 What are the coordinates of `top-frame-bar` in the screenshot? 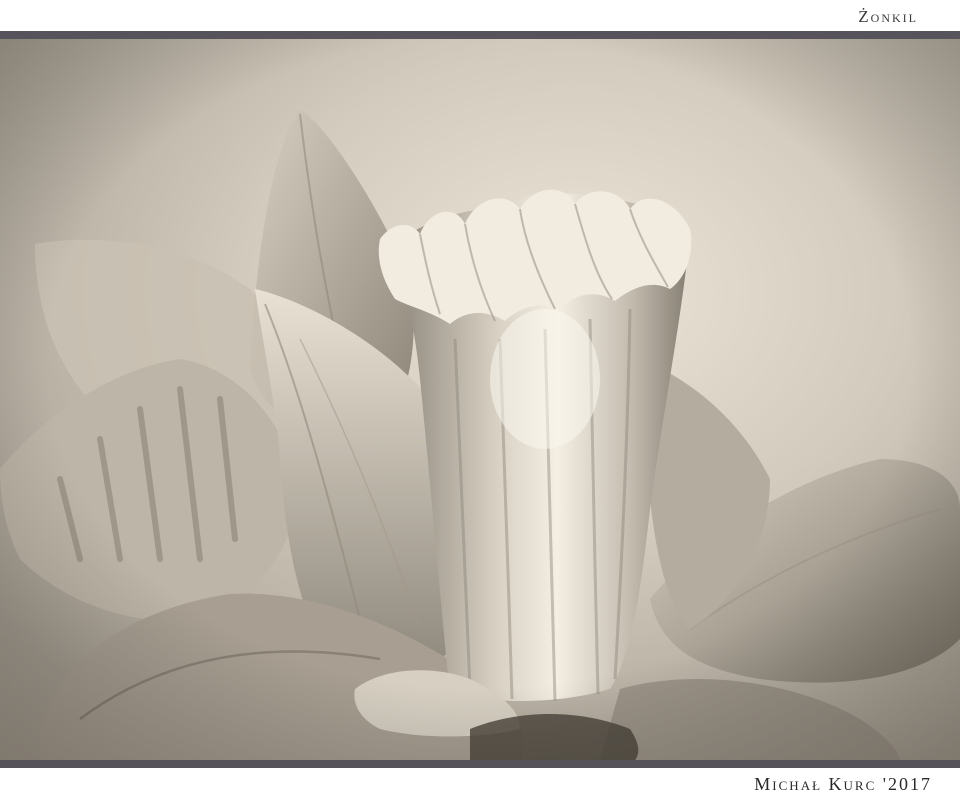 It's located at (480, 35).